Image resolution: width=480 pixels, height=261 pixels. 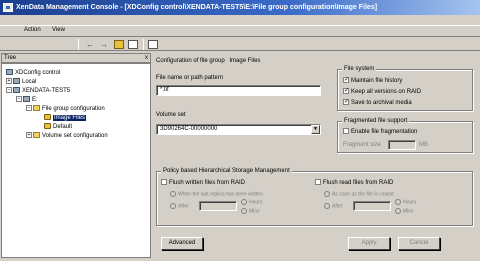 I want to click on drive-icon, so click(x=26, y=99).